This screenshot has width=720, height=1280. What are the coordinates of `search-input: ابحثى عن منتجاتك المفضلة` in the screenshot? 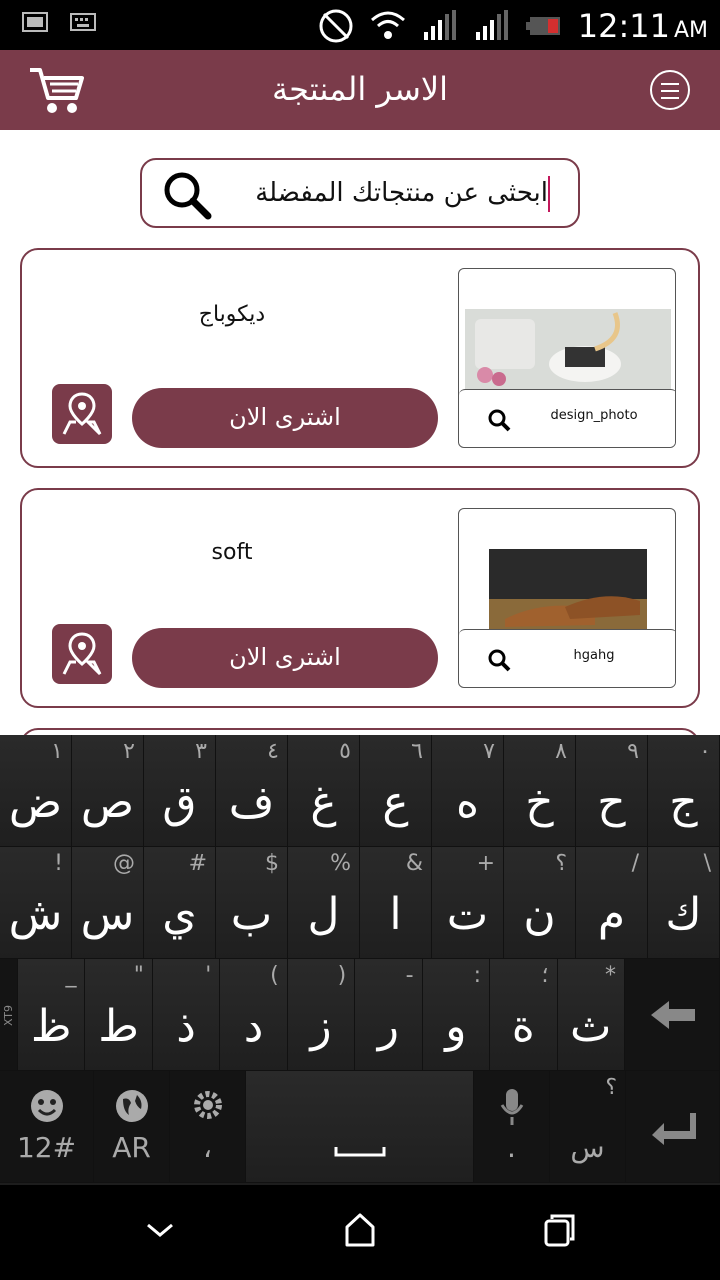 It's located at (360, 193).